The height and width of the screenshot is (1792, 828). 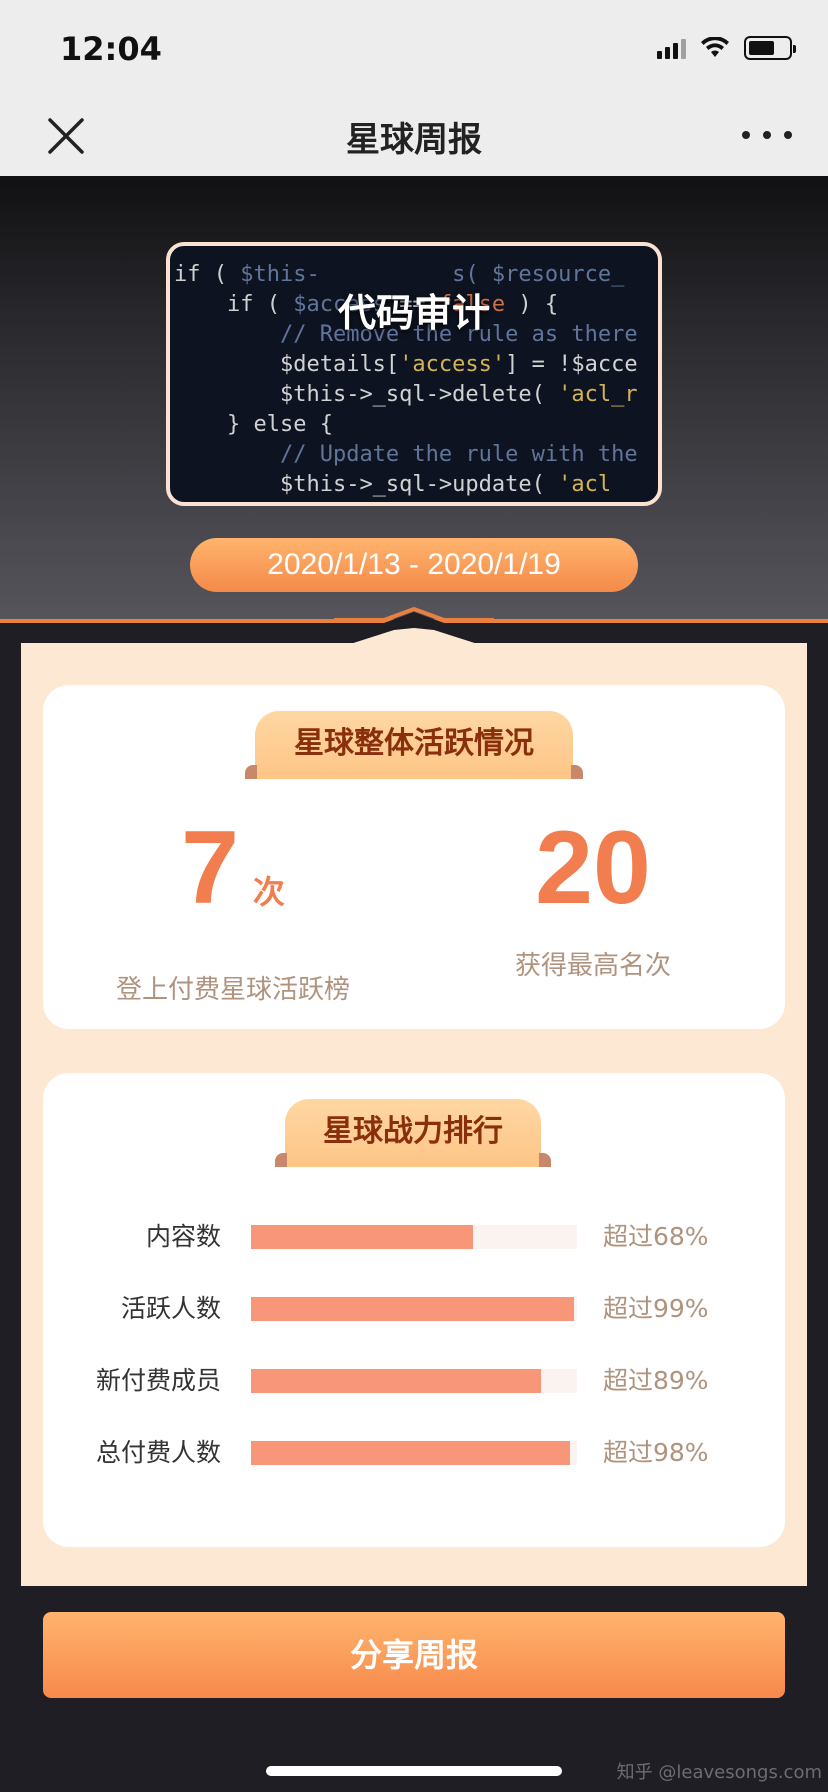 I want to click on best-rank-value: 20, so click(x=593, y=868).